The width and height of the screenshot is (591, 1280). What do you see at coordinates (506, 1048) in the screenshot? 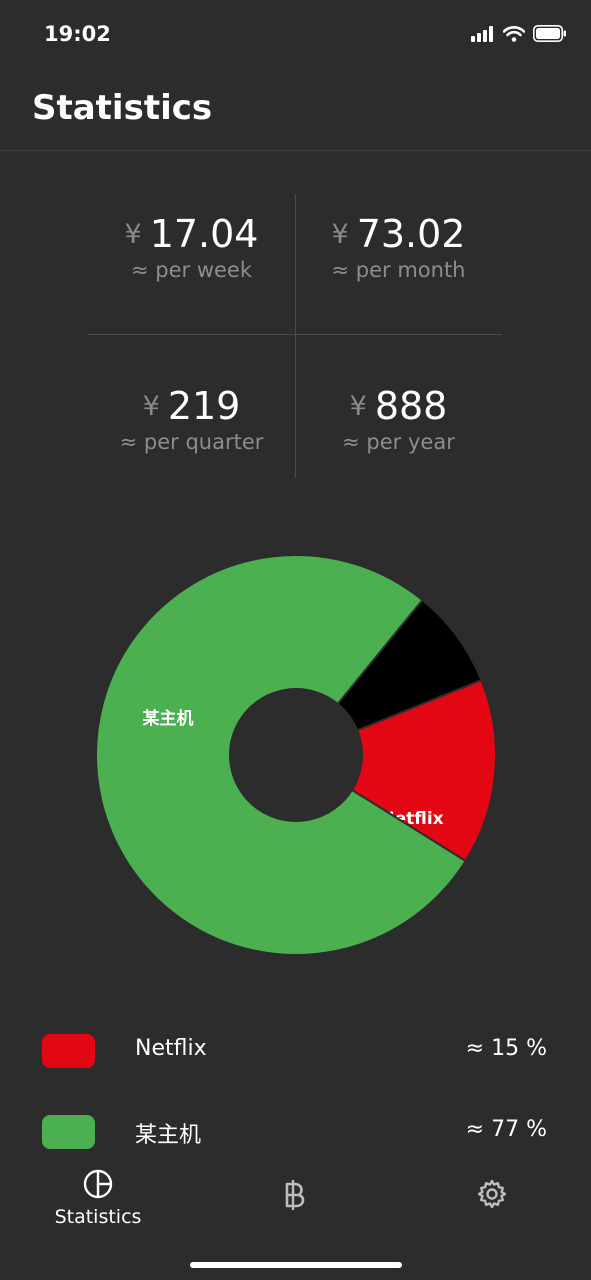
I see `legend-percent: ≈ 15 %` at bounding box center [506, 1048].